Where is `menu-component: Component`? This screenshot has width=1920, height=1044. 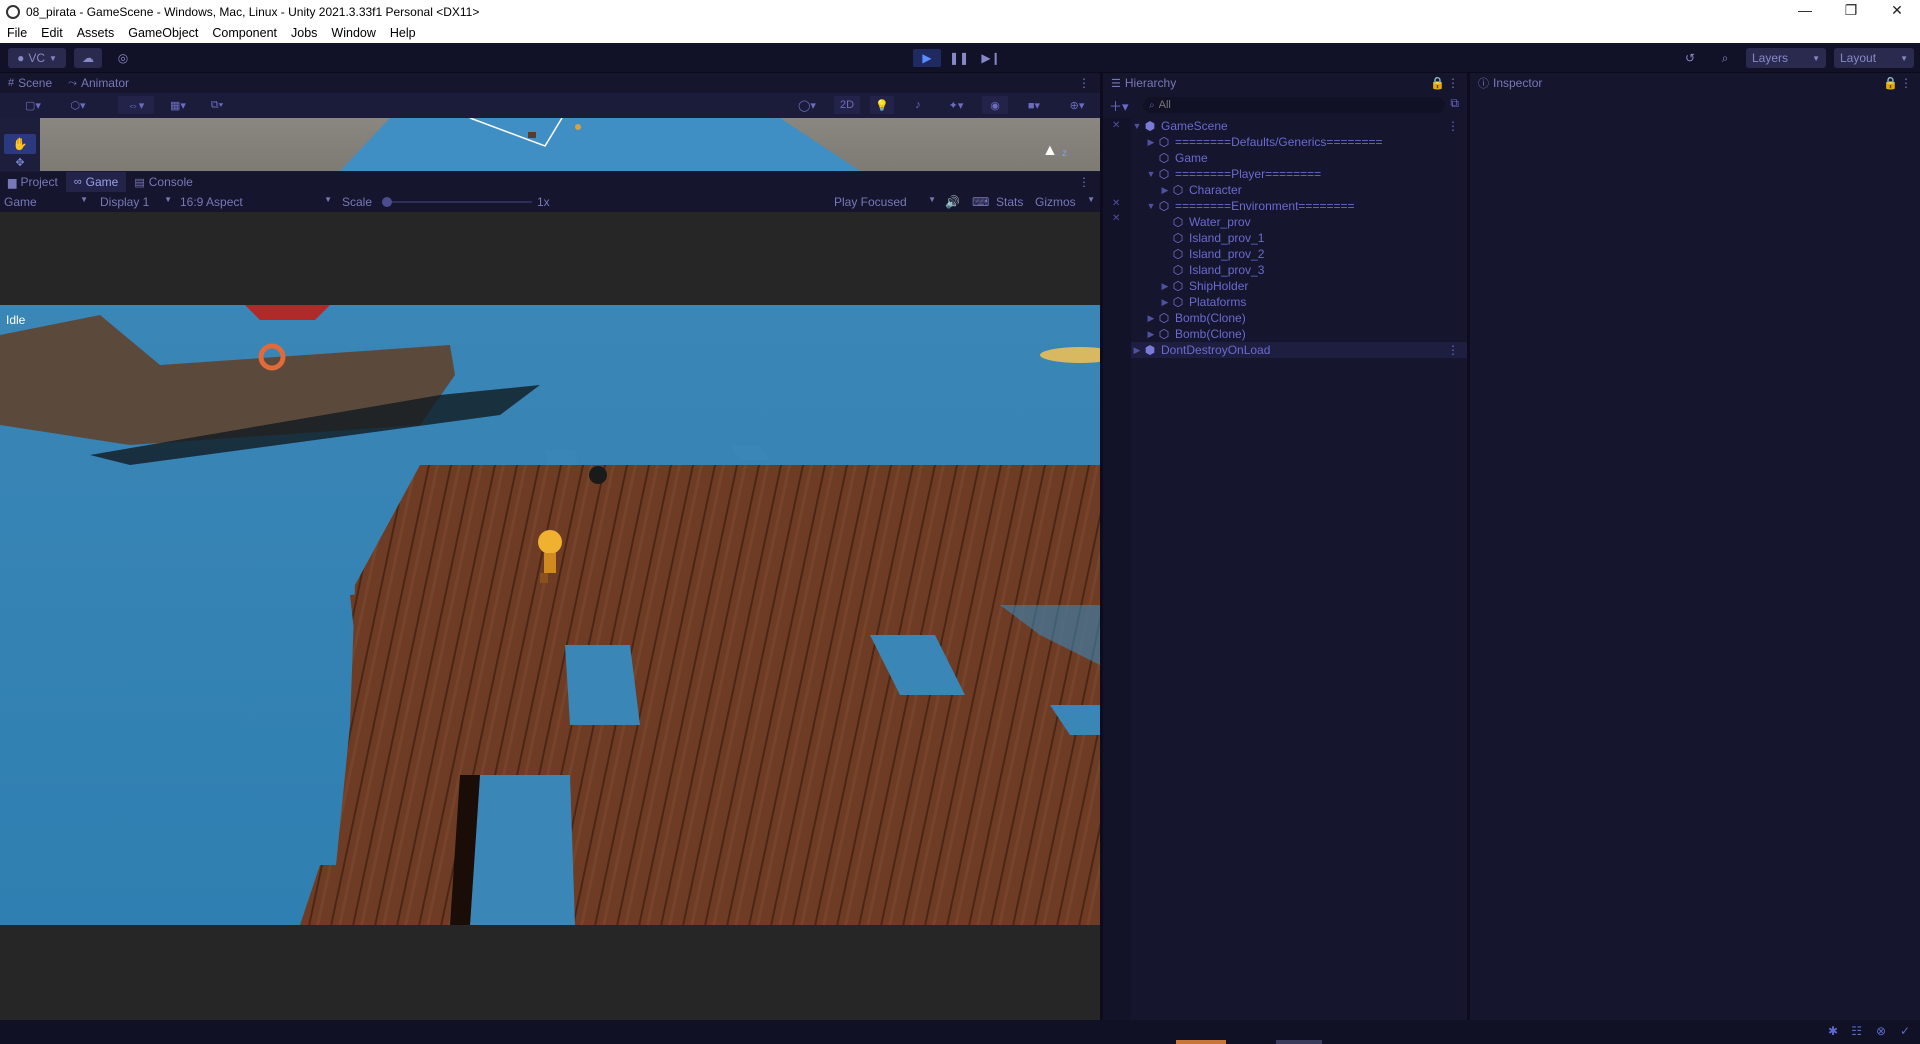
menu-component: Component is located at coordinates (244, 33).